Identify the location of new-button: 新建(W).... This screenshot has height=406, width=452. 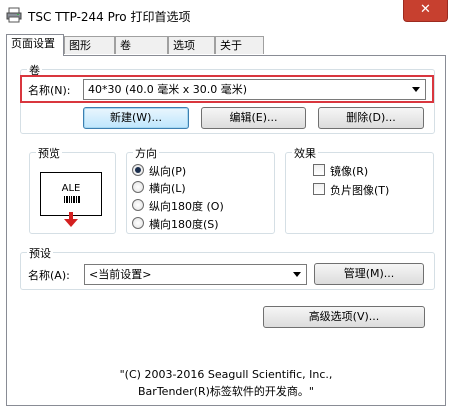
(136, 118).